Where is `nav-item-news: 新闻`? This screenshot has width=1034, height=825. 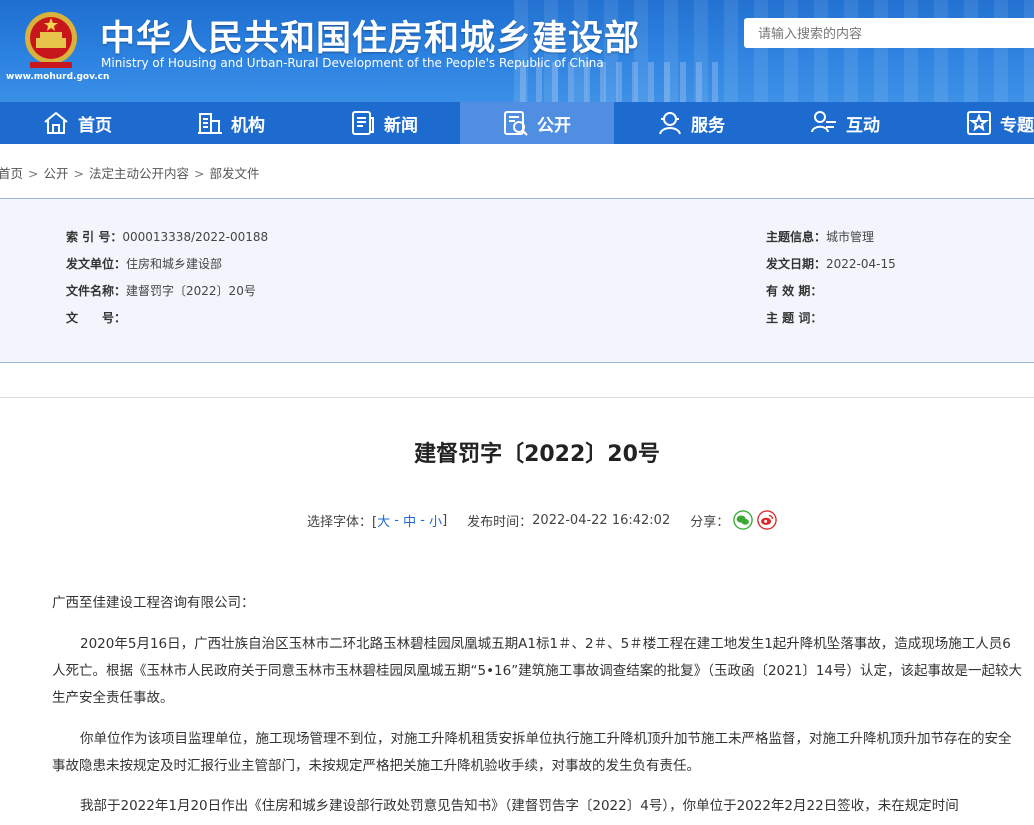 nav-item-news: 新闻 is located at coordinates (384, 123).